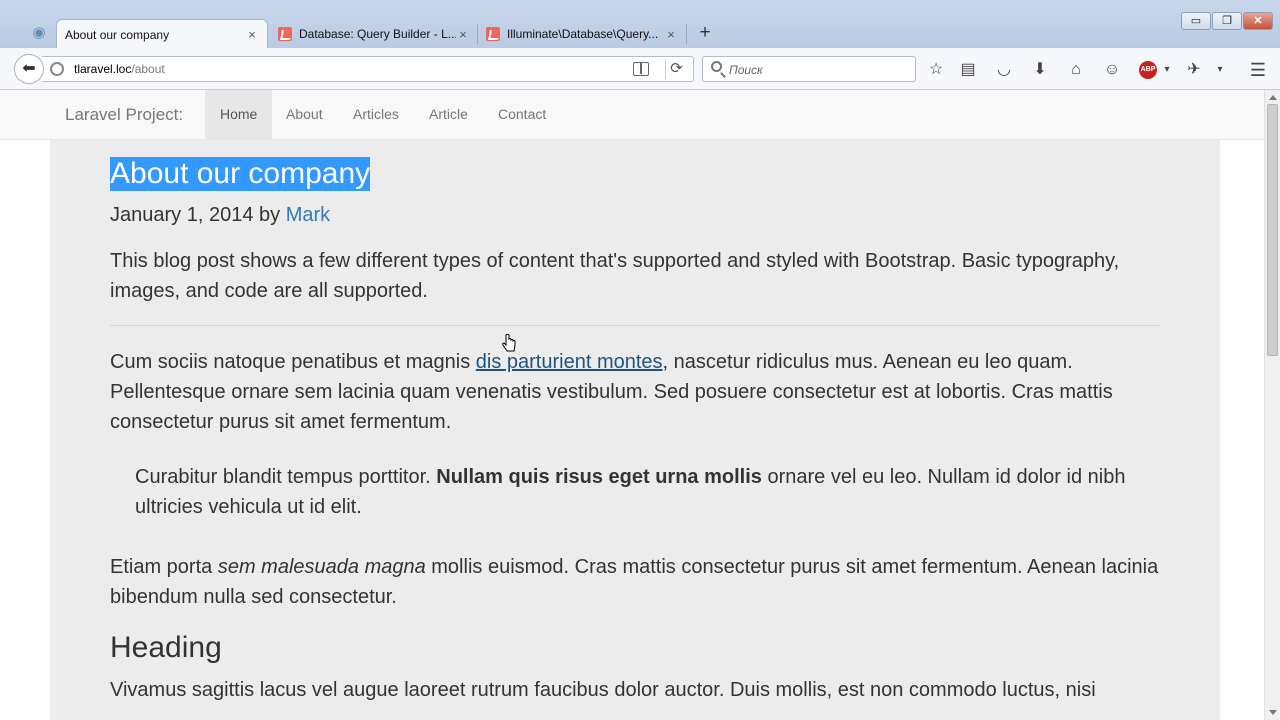 This screenshot has width=1280, height=720. Describe the element at coordinates (1272, 405) in the screenshot. I see `page-scrollbar` at that location.